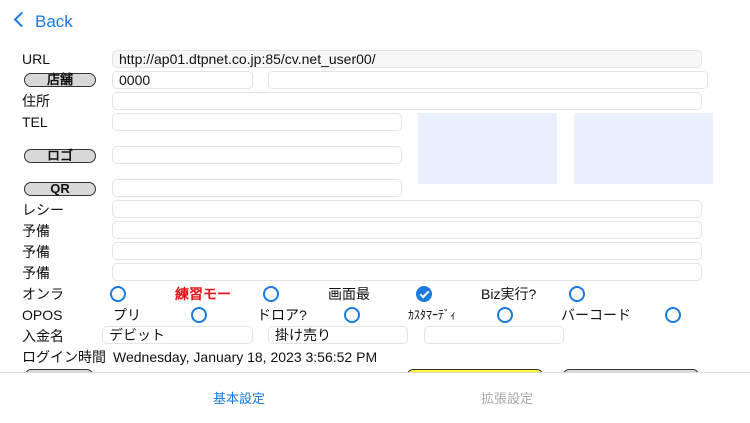  What do you see at coordinates (488, 80) in the screenshot?
I see `store-name-field` at bounding box center [488, 80].